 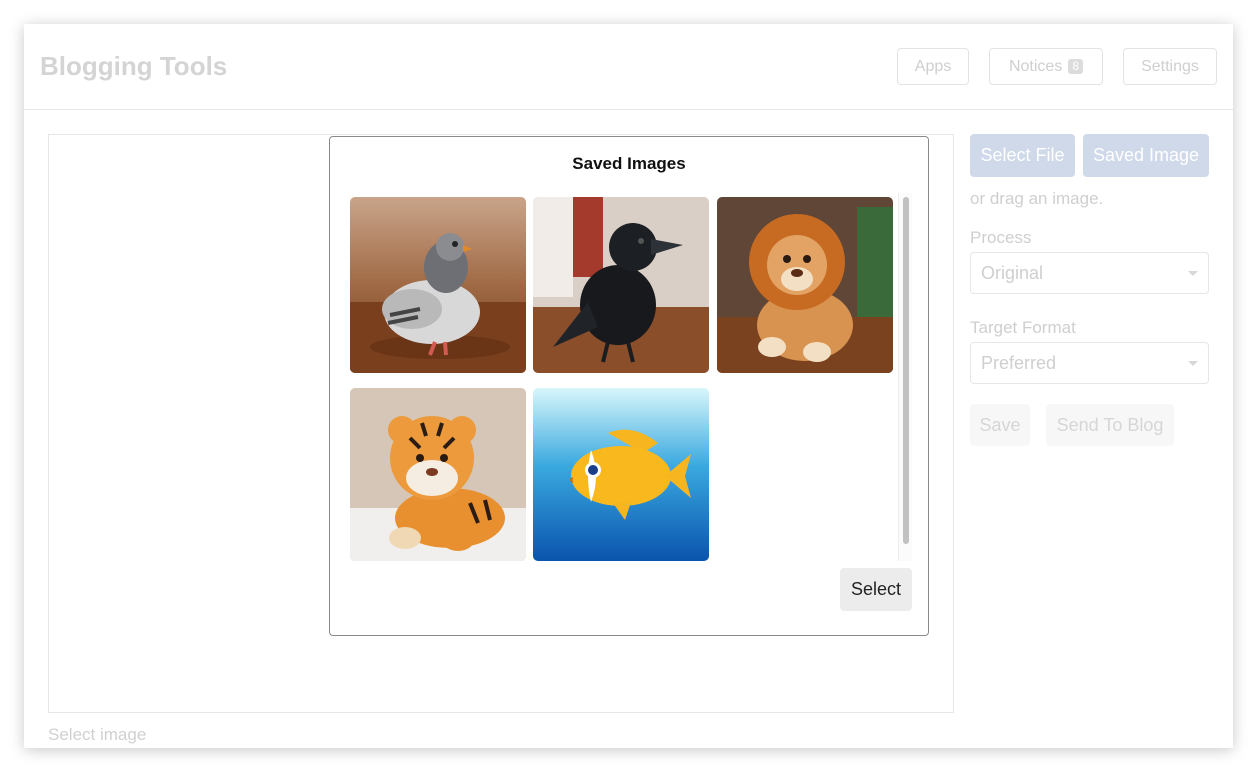 I want to click on process-select-value: Original, so click(x=1012, y=272).